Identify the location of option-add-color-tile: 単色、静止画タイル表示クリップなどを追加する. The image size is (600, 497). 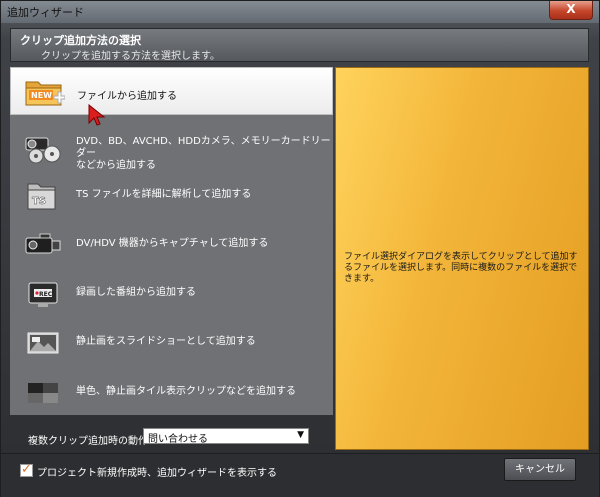
(171, 393).